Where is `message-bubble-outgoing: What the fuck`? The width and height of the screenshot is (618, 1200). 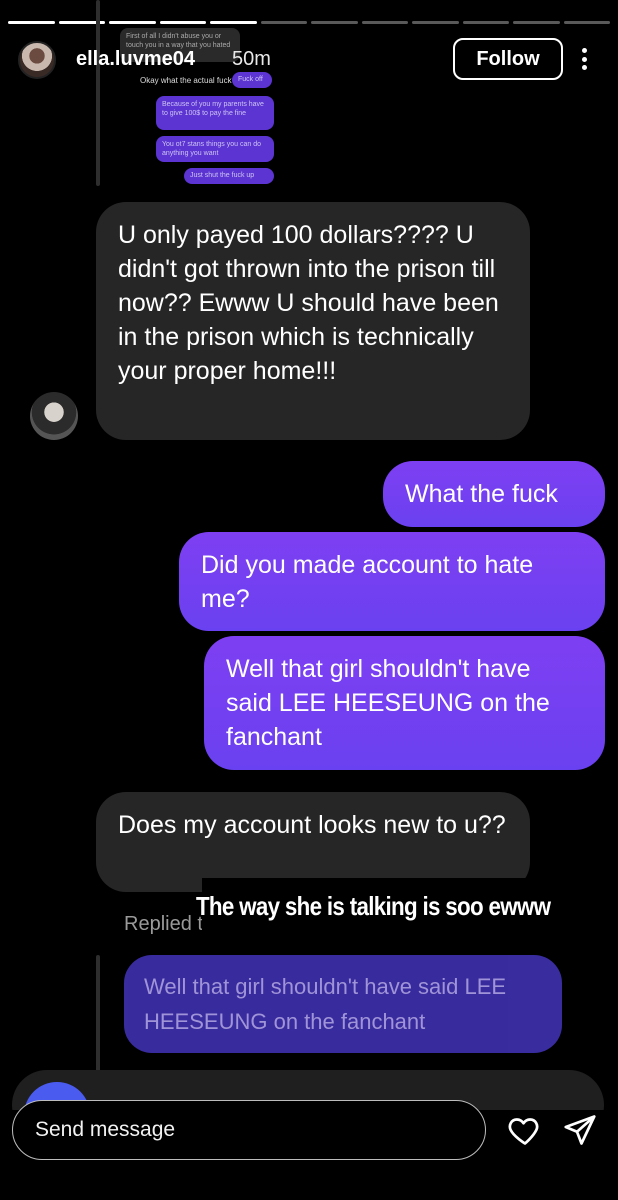
message-bubble-outgoing: What the fuck is located at coordinates (494, 494).